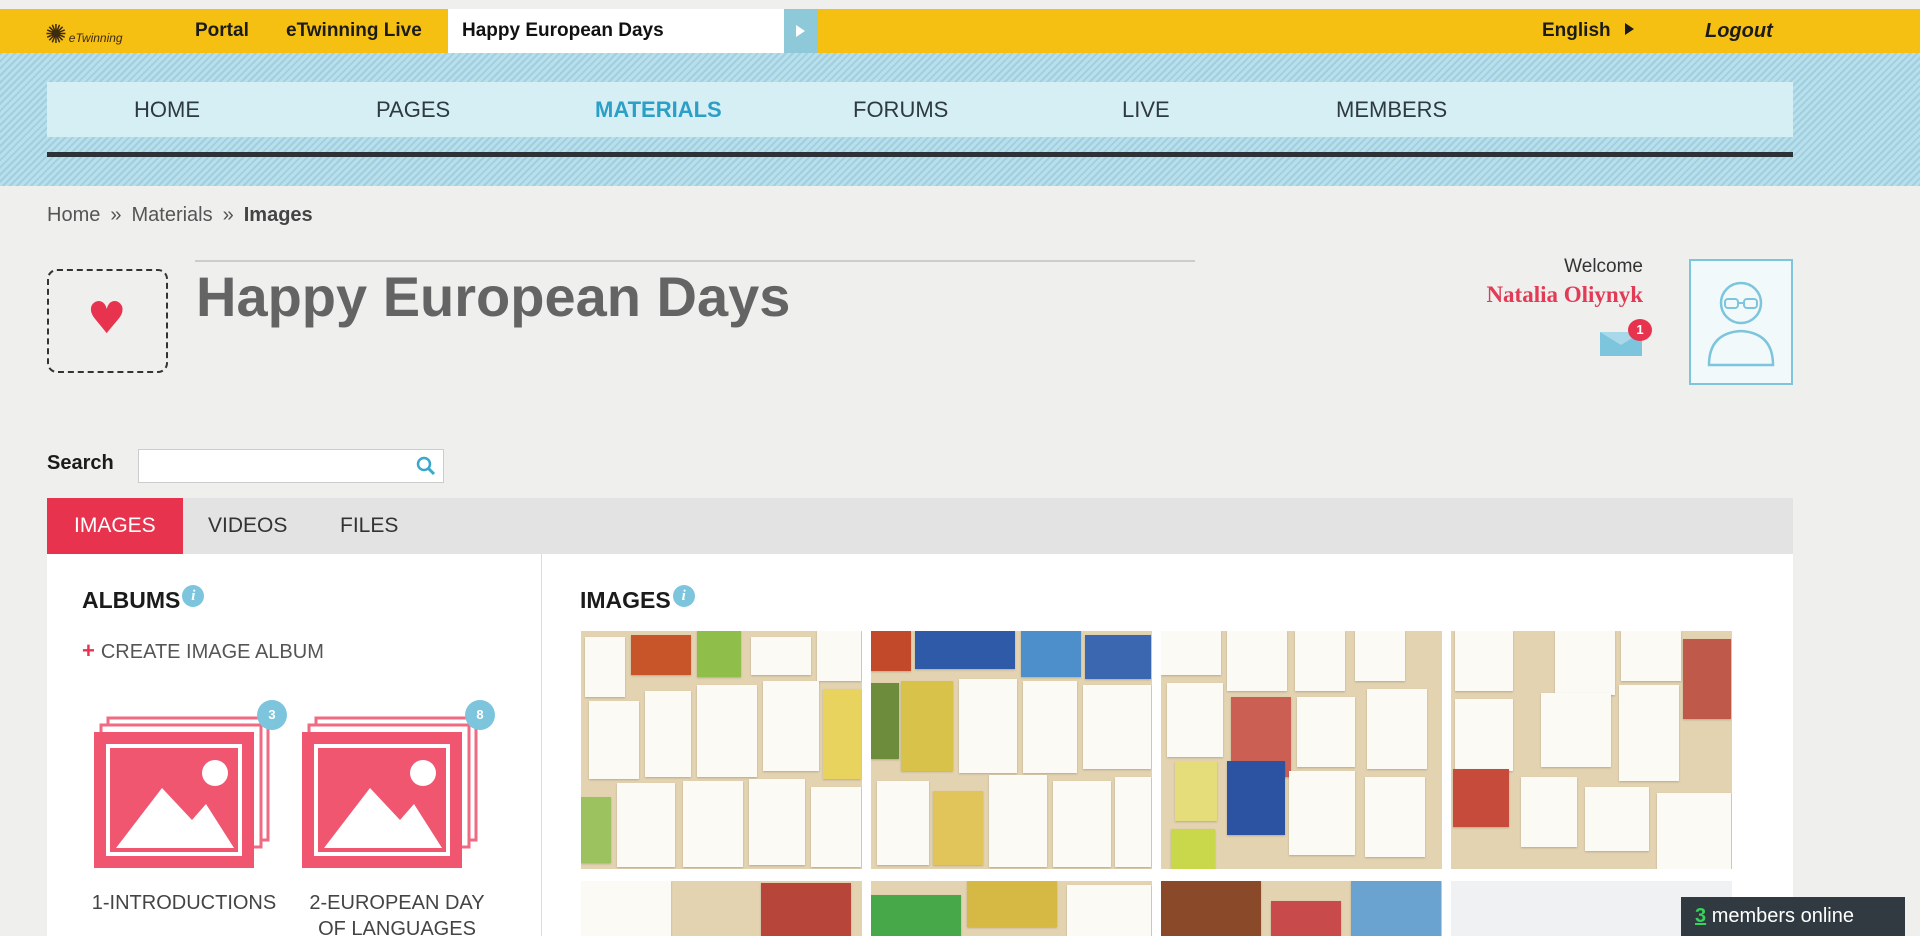 The width and height of the screenshot is (1920, 936). I want to click on page-title: Happy European Days, so click(493, 296).